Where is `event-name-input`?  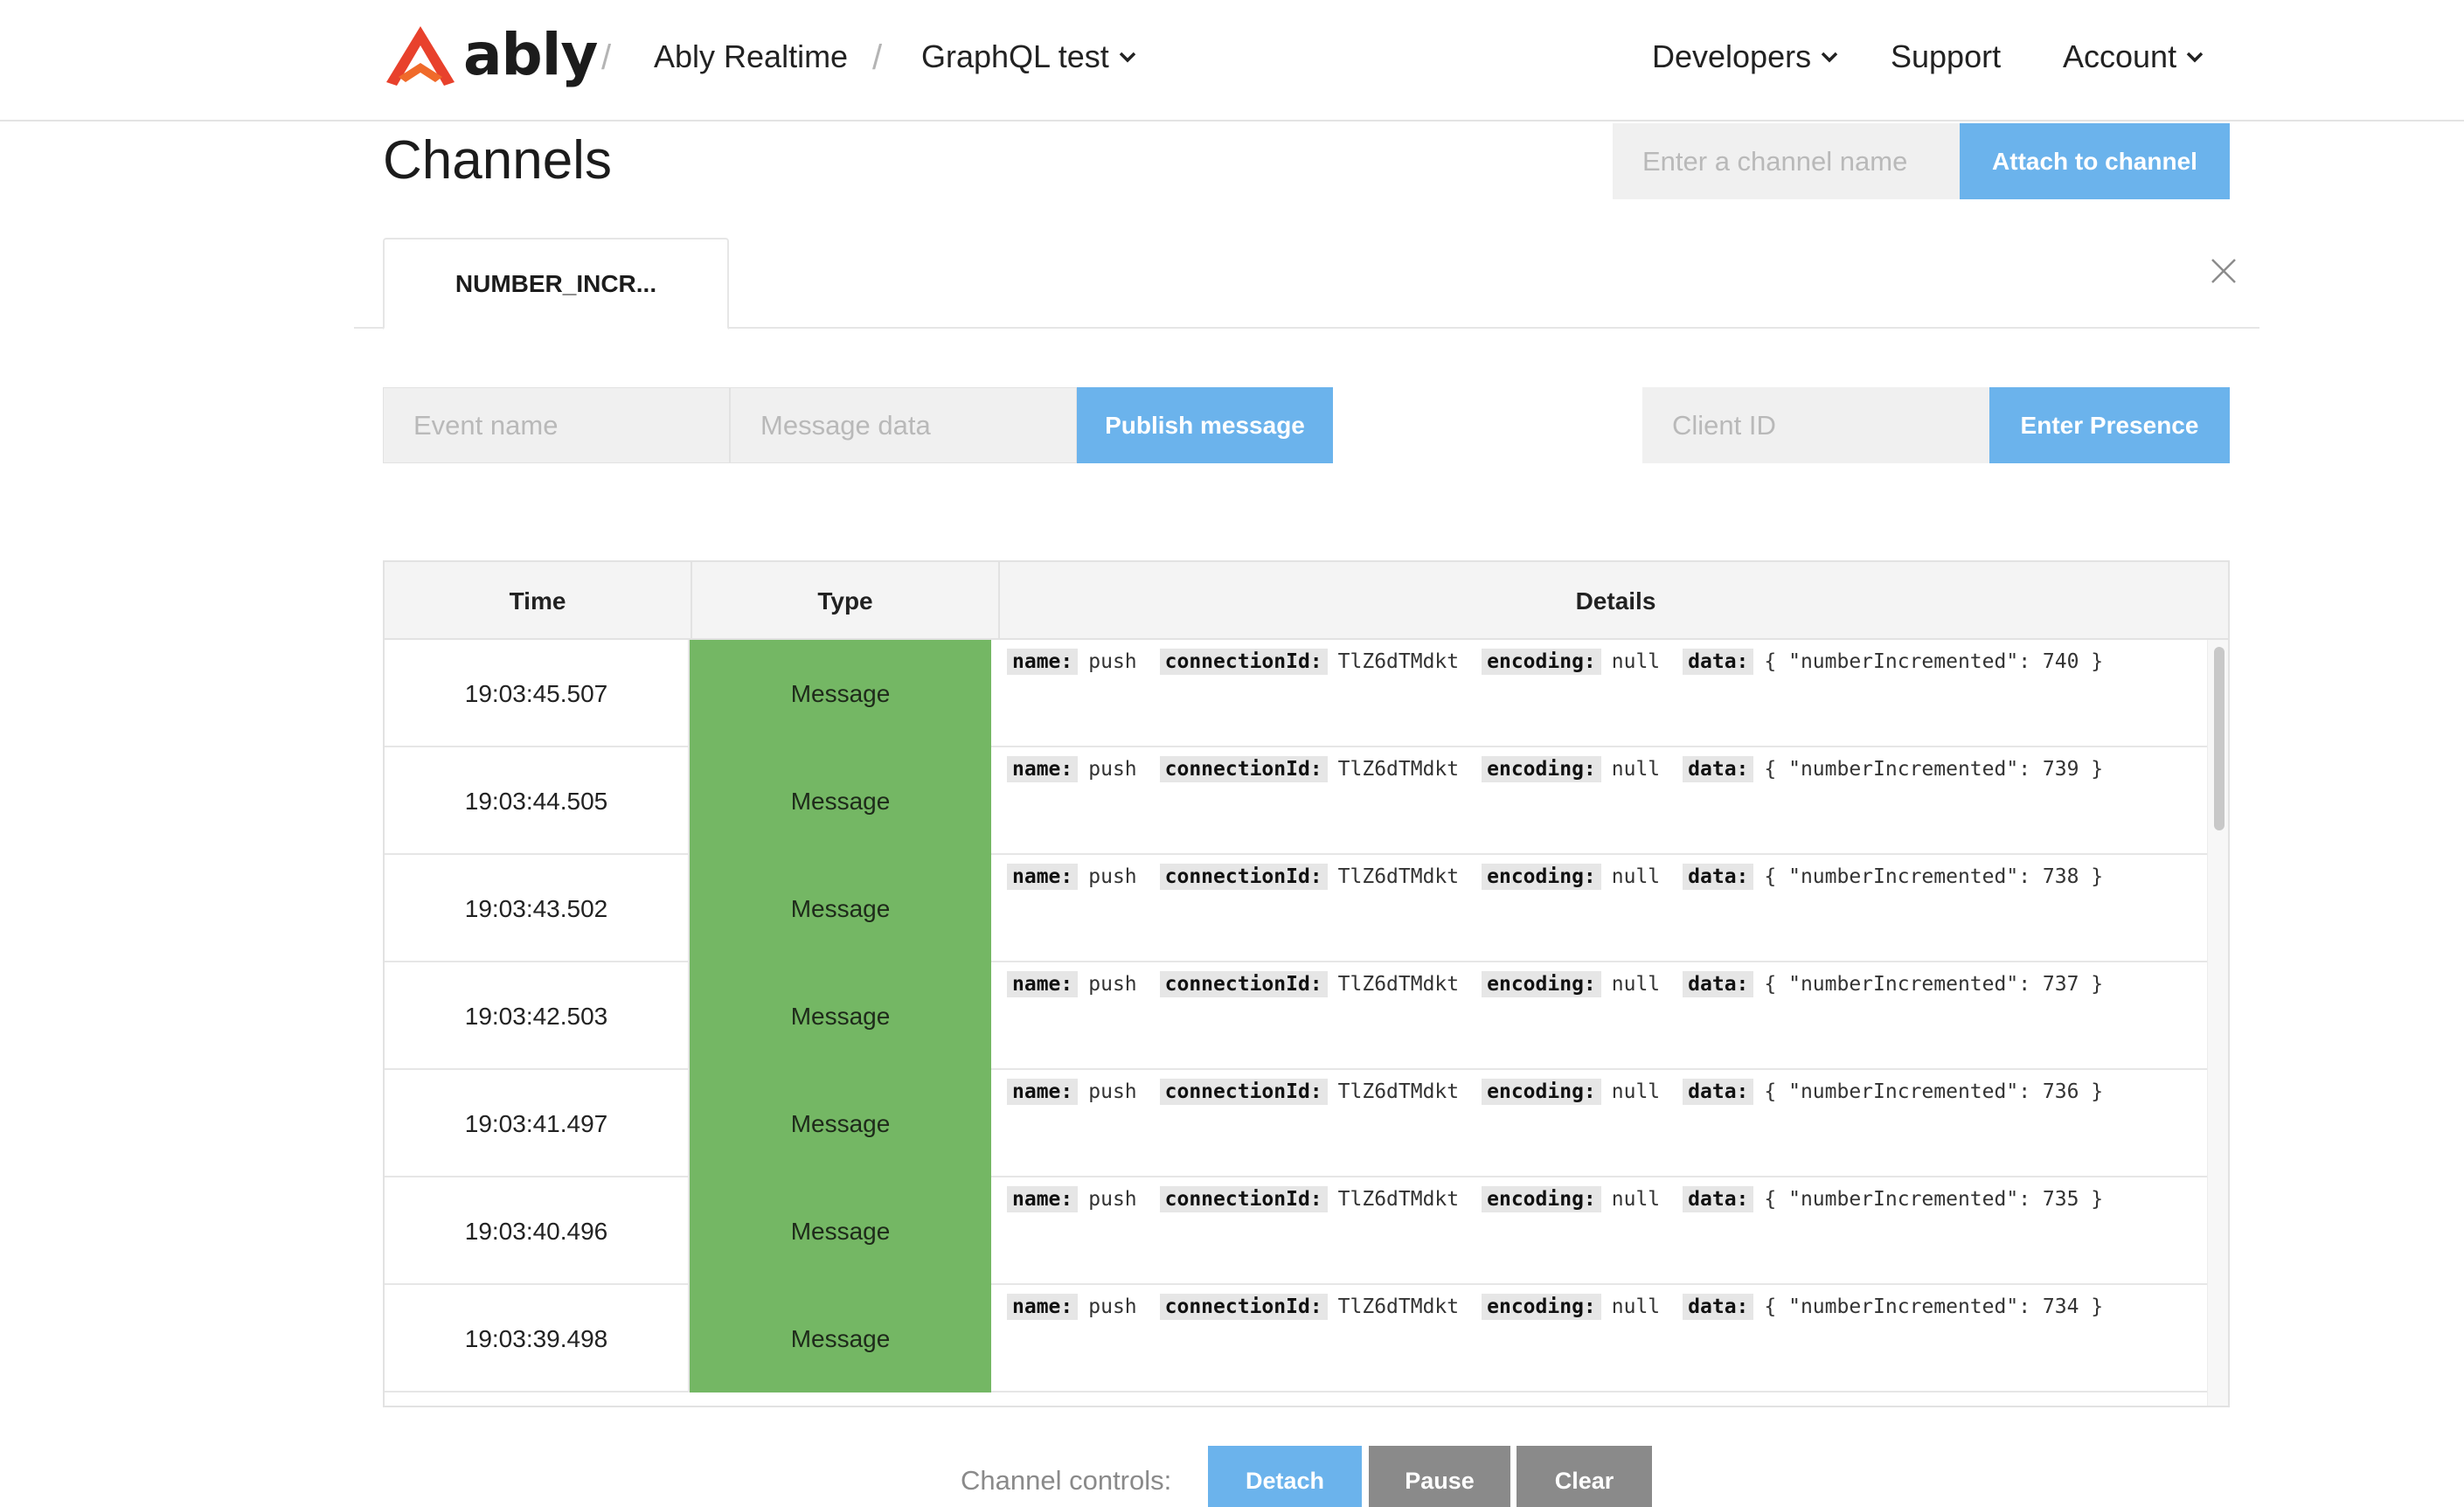
event-name-input is located at coordinates (557, 425).